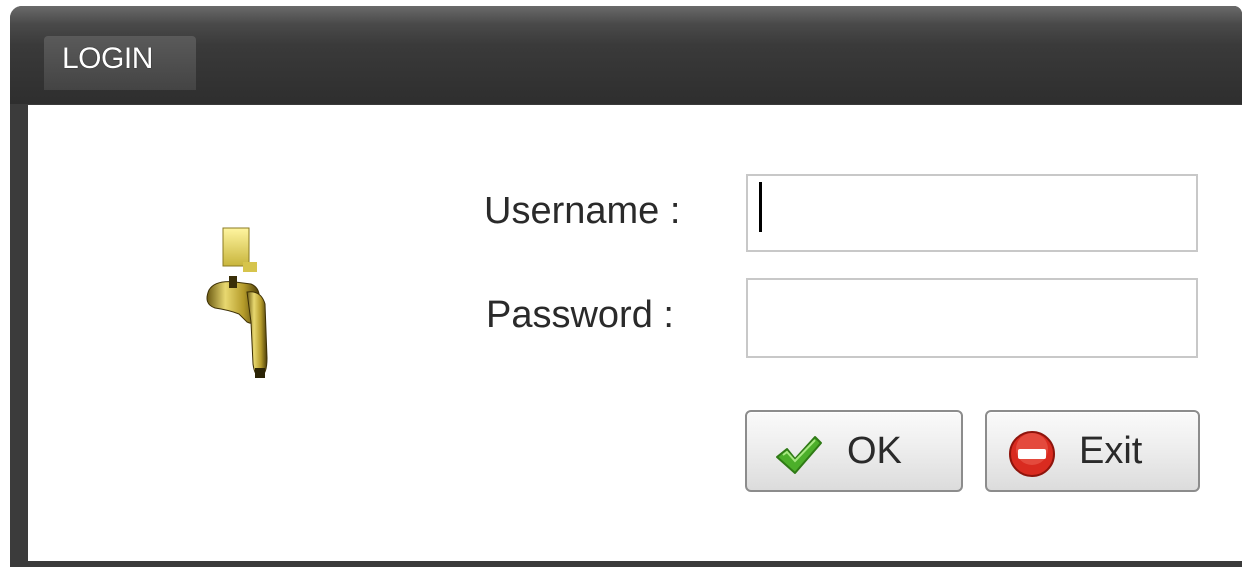  Describe the element at coordinates (874, 451) in the screenshot. I see `ok-button-label: OK` at that location.